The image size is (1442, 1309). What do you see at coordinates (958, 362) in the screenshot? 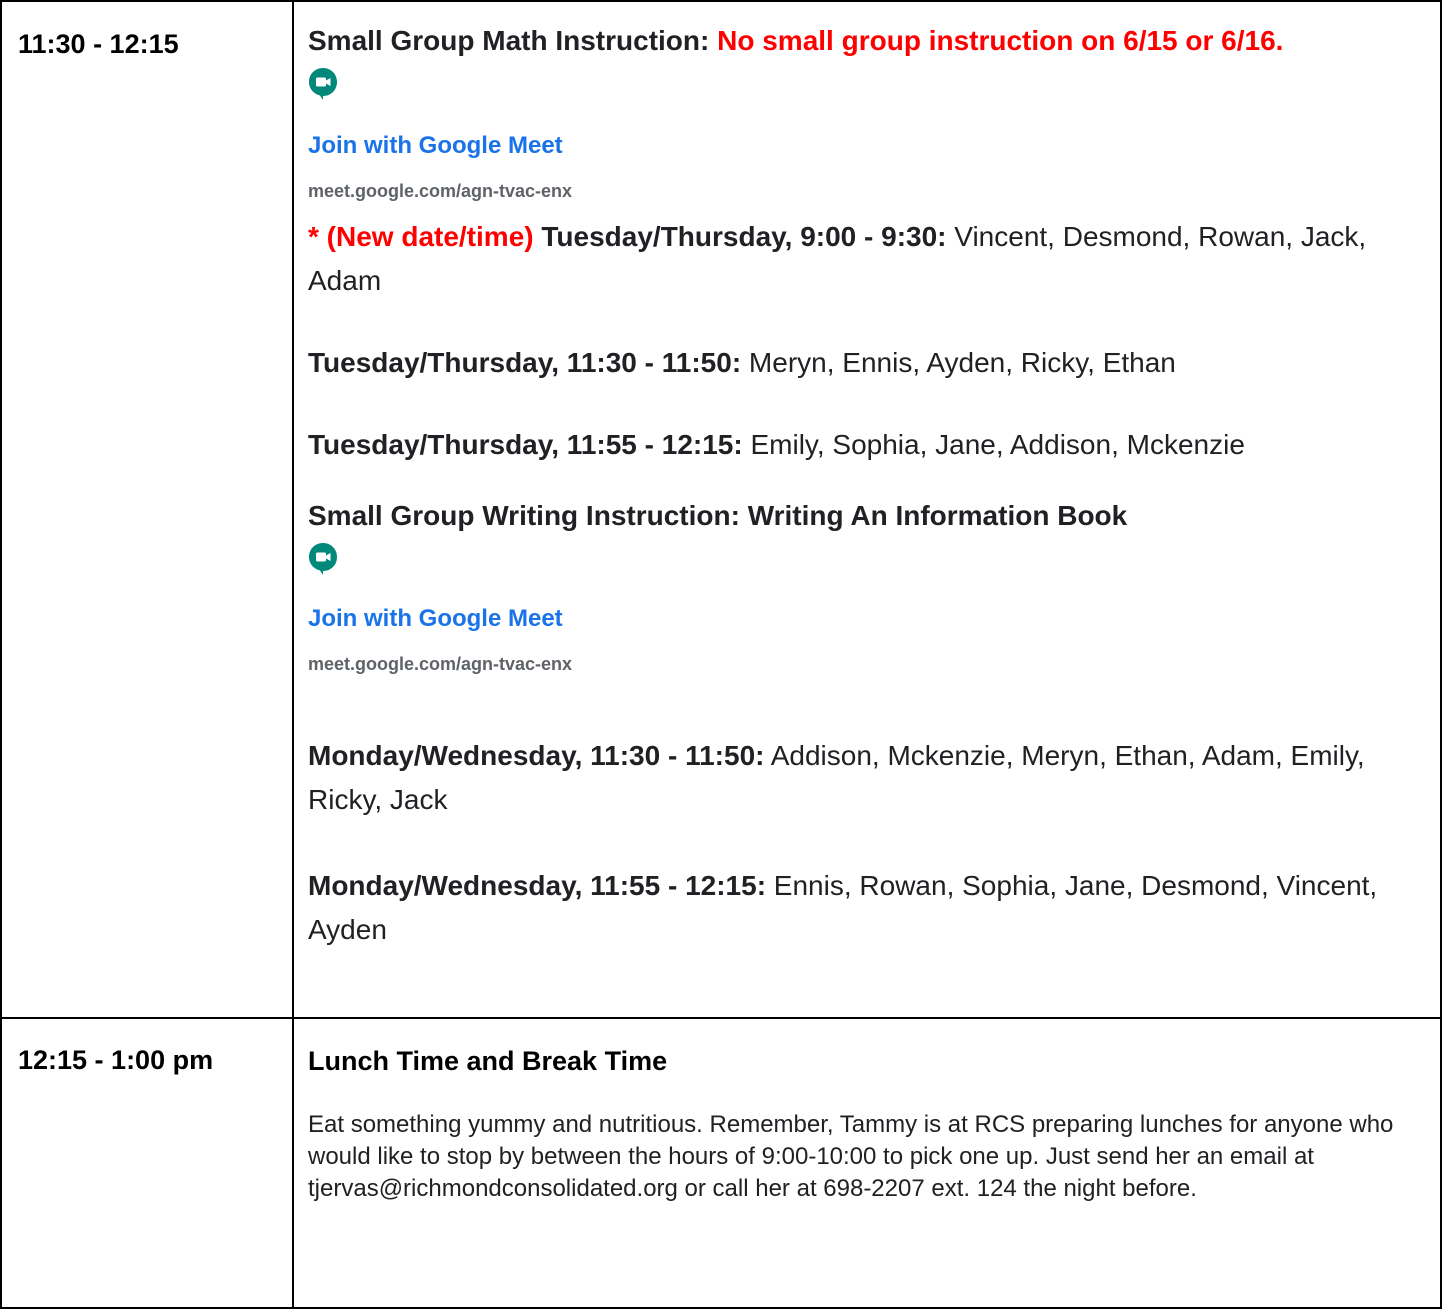
I see `group-students: Meryn, Ennis, Ayden, Ricky, Ethan` at bounding box center [958, 362].